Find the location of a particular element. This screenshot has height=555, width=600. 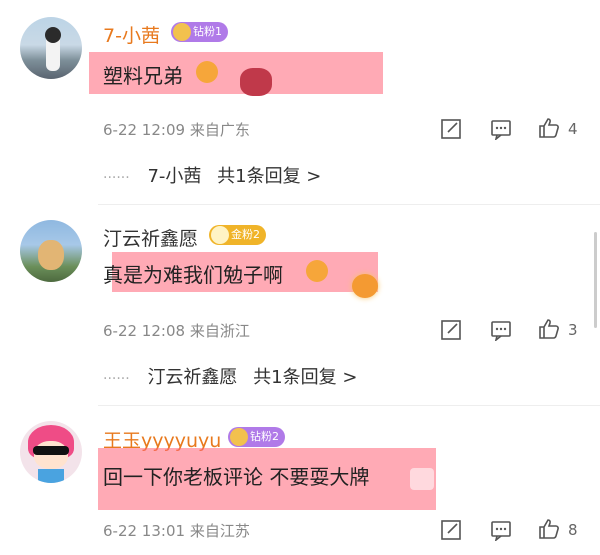

badge-label: 金粉2 is located at coordinates (245, 234).